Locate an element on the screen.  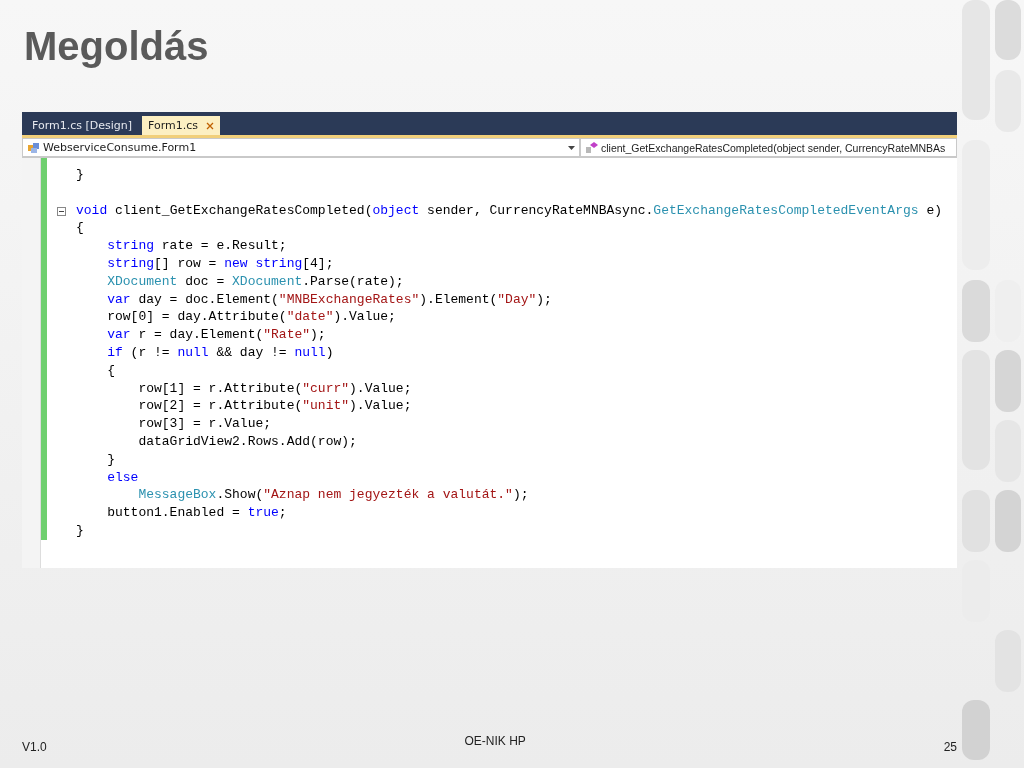
type-dropdown: WebserviceConsume.Form1 is located at coordinates (301, 147).